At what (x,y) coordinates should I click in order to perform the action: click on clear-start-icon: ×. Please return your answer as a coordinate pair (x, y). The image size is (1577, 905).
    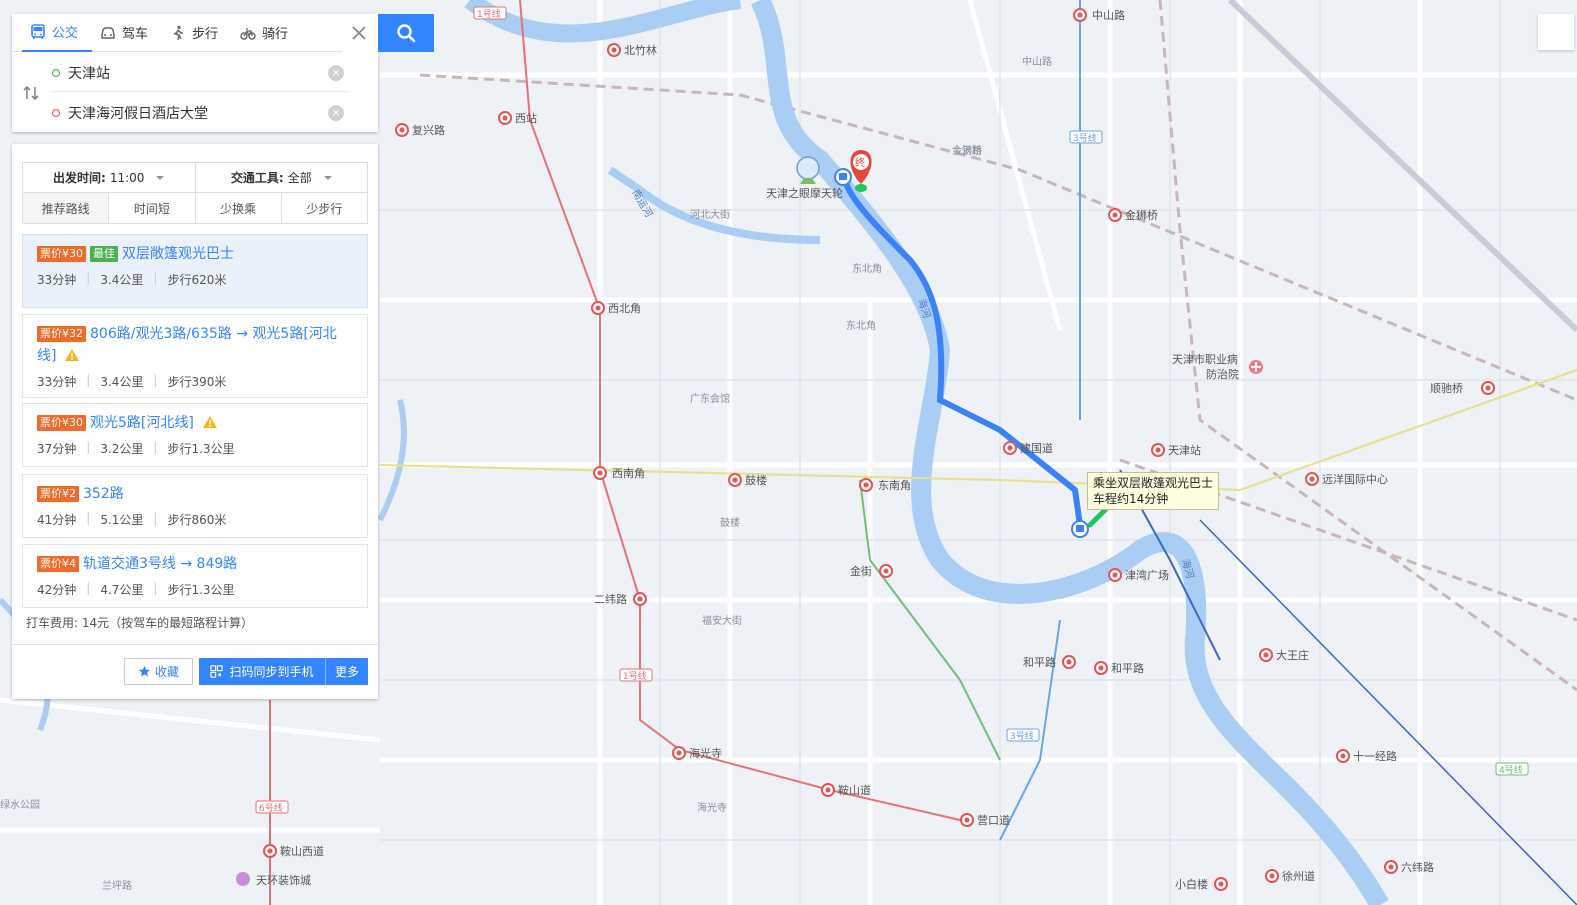
    Looking at the image, I should click on (336, 72).